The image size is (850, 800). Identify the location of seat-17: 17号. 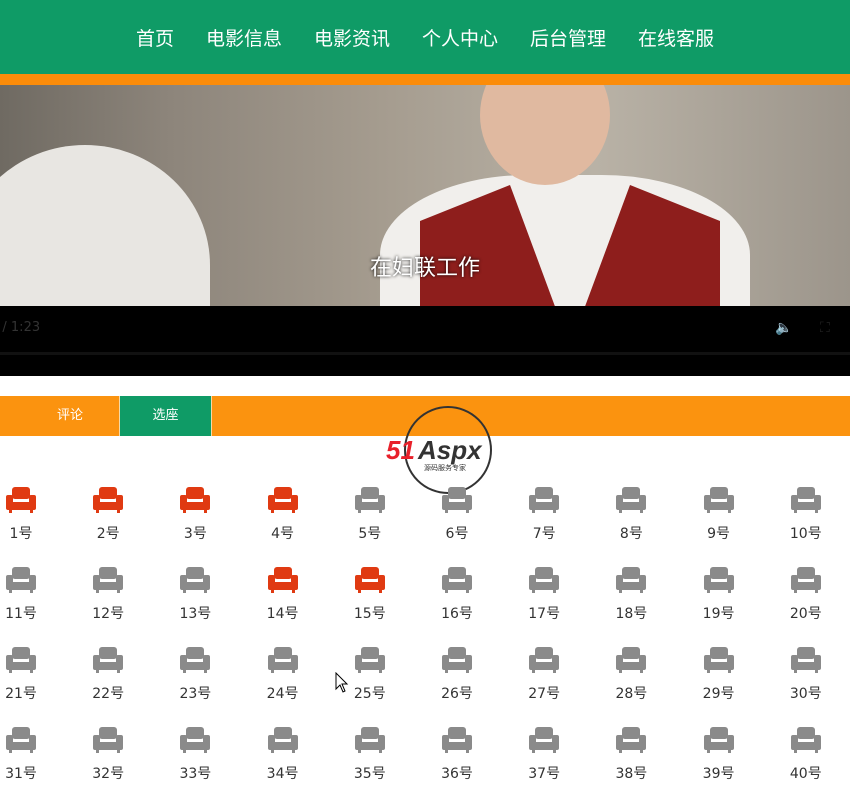
(544, 594).